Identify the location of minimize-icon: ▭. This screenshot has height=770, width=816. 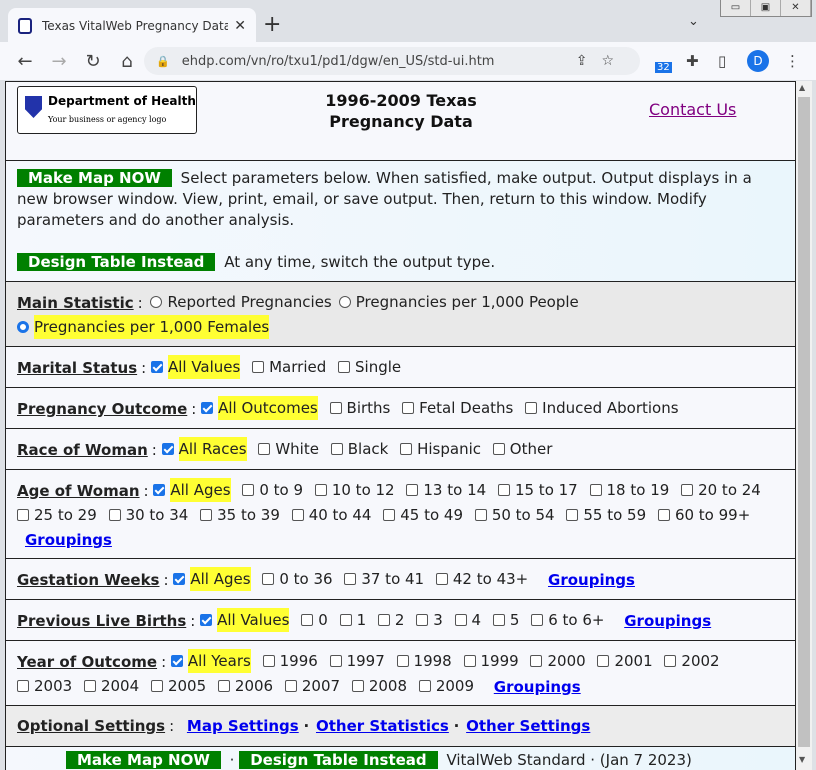
(736, 8).